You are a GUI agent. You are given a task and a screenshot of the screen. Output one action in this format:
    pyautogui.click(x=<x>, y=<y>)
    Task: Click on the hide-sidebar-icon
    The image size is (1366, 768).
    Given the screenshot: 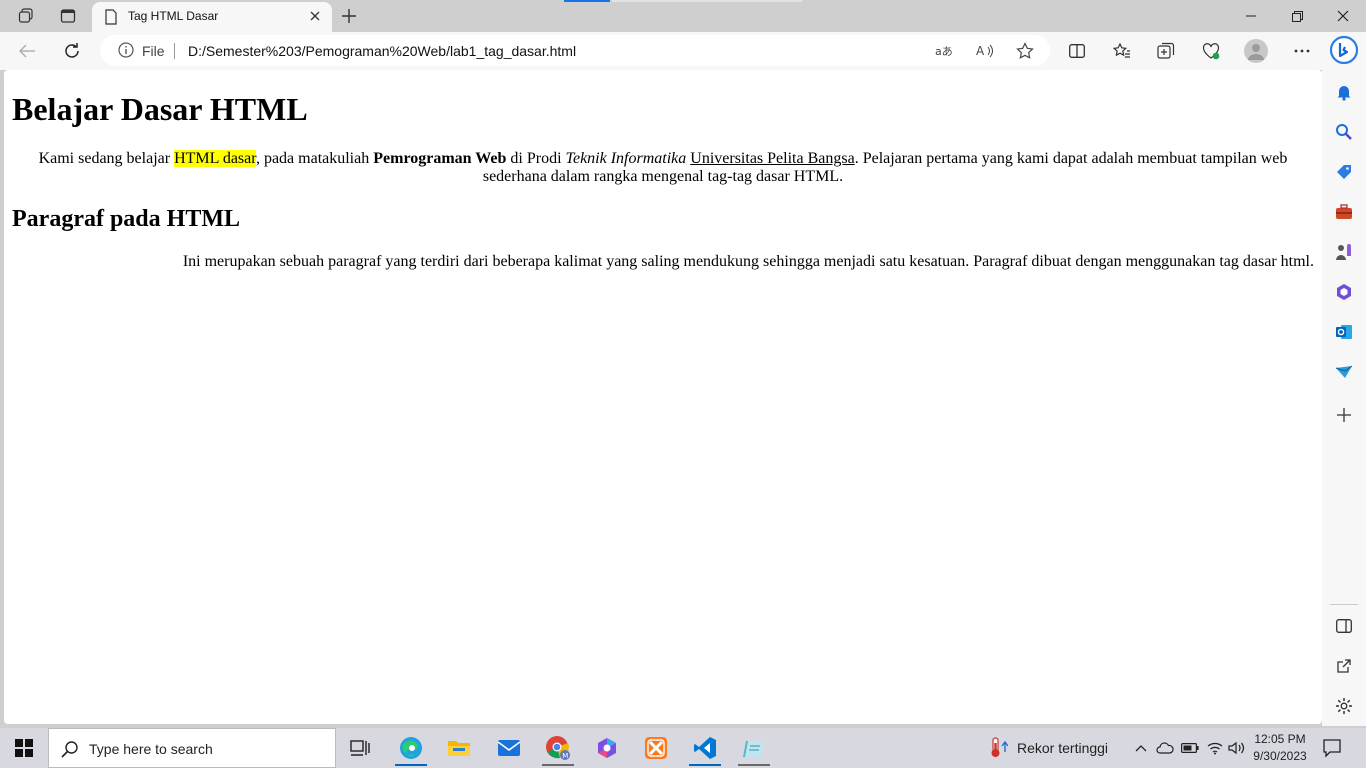 What is the action you would take?
    pyautogui.click(x=1344, y=626)
    